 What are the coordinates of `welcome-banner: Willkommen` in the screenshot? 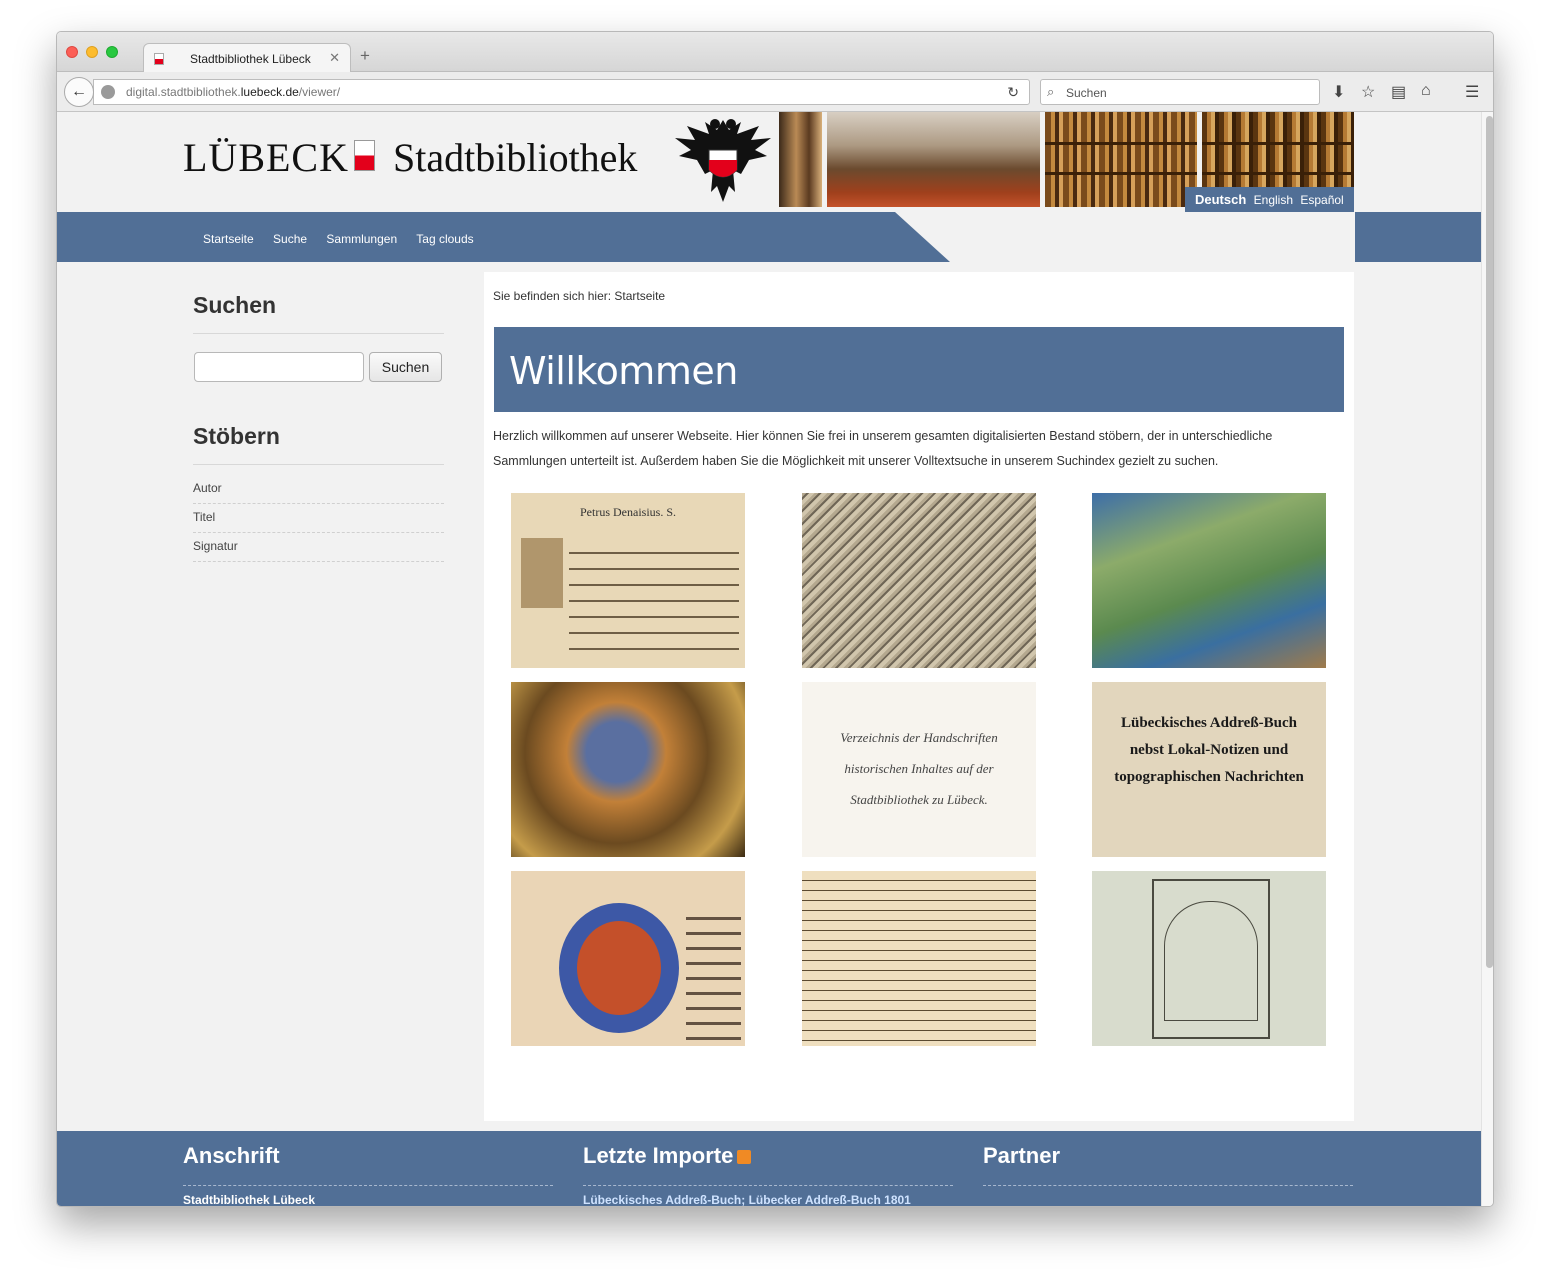 It's located at (919, 369).